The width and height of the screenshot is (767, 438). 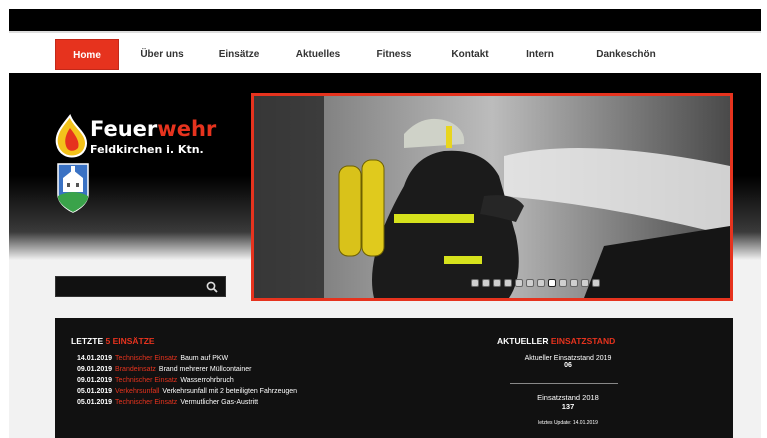 What do you see at coordinates (318, 54) in the screenshot?
I see `nav-aktuelles: Aktuelles` at bounding box center [318, 54].